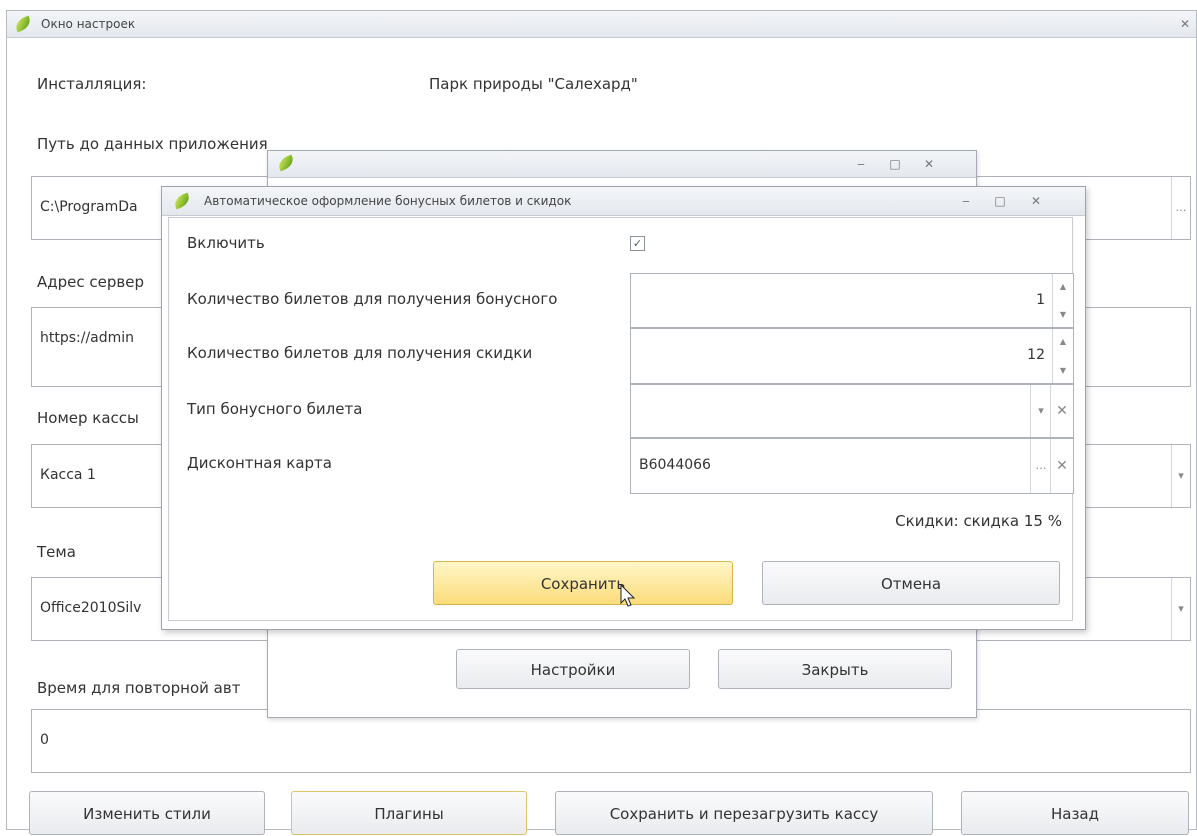  What do you see at coordinates (152, 144) in the screenshot?
I see `path-label: Путь до данных приложения` at bounding box center [152, 144].